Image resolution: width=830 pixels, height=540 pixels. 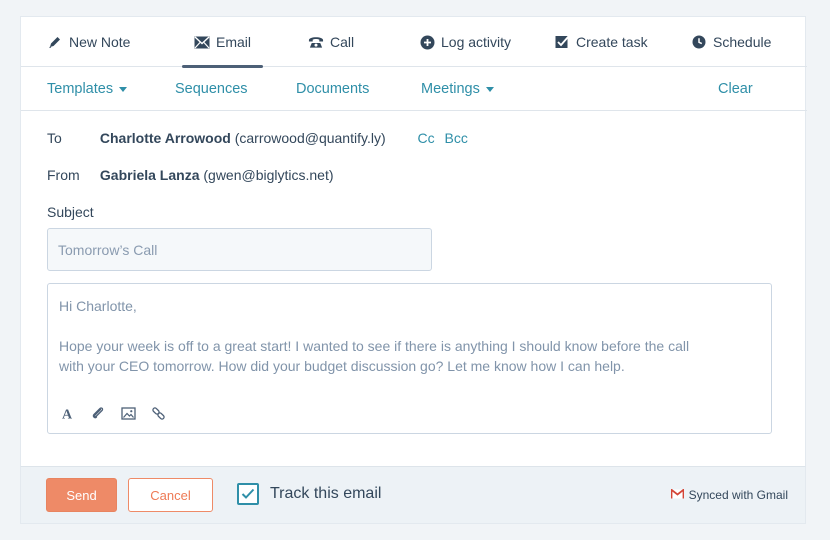 What do you see at coordinates (150, 175) in the screenshot?
I see `sender-name: Gabriela Lanza` at bounding box center [150, 175].